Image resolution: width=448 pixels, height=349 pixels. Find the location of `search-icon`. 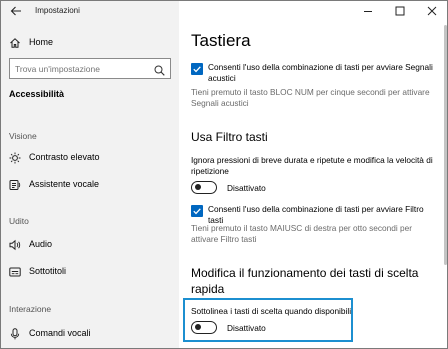

search-icon is located at coordinates (159, 69).